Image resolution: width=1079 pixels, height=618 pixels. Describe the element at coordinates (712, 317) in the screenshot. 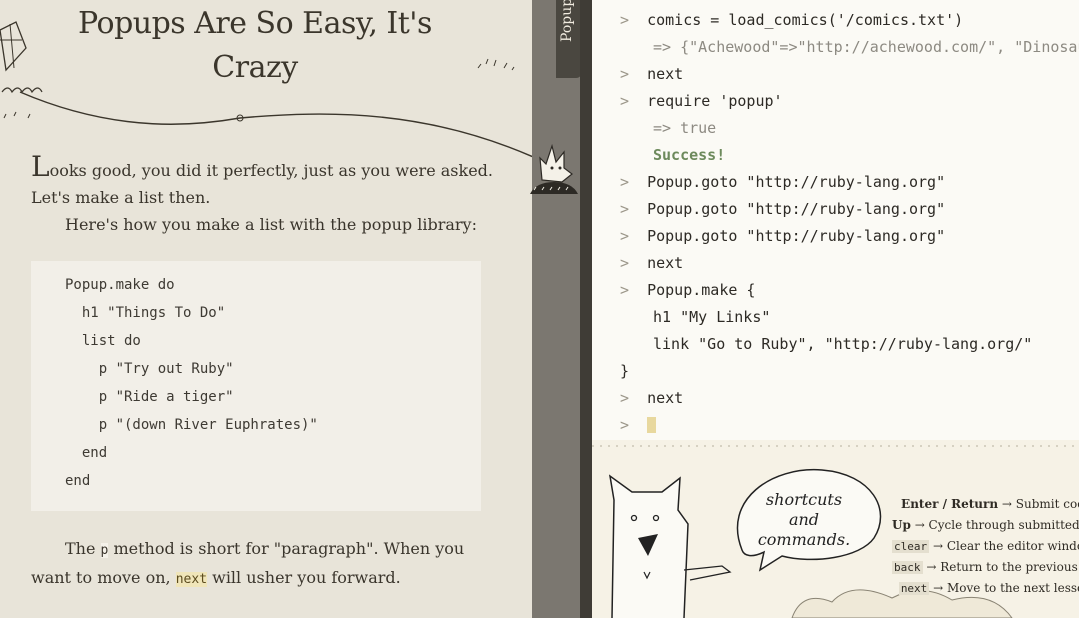

I see `console-continuation-line: h1 "My Links"` at that location.